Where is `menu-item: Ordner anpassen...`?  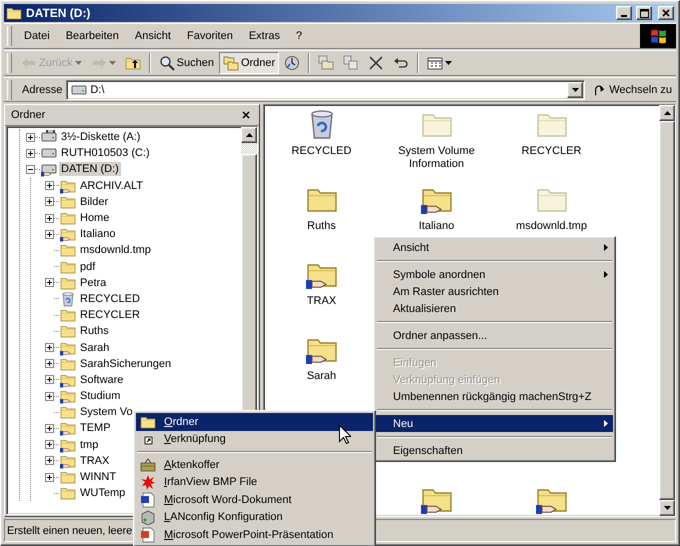
menu-item: Ordner anpassen... is located at coordinates (494, 335).